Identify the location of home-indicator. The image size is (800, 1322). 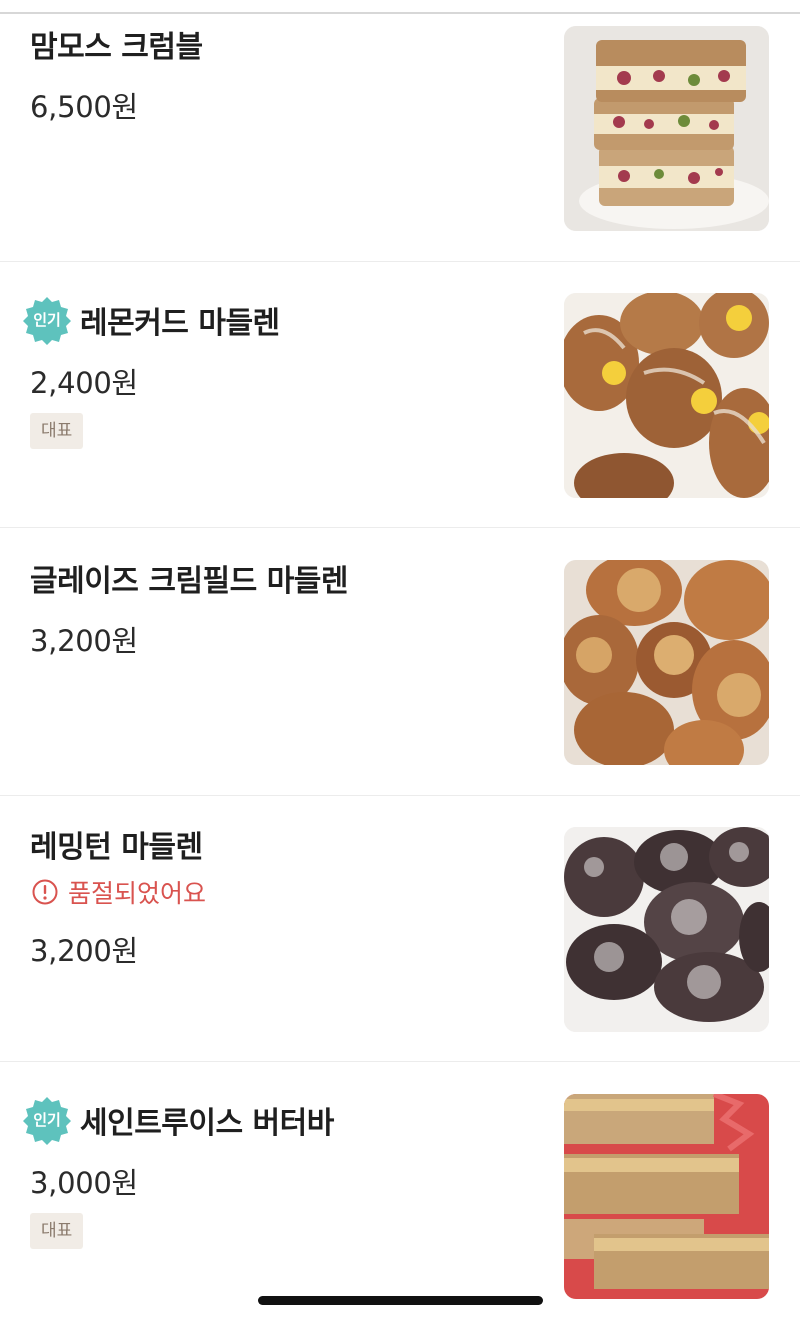
(400, 1300).